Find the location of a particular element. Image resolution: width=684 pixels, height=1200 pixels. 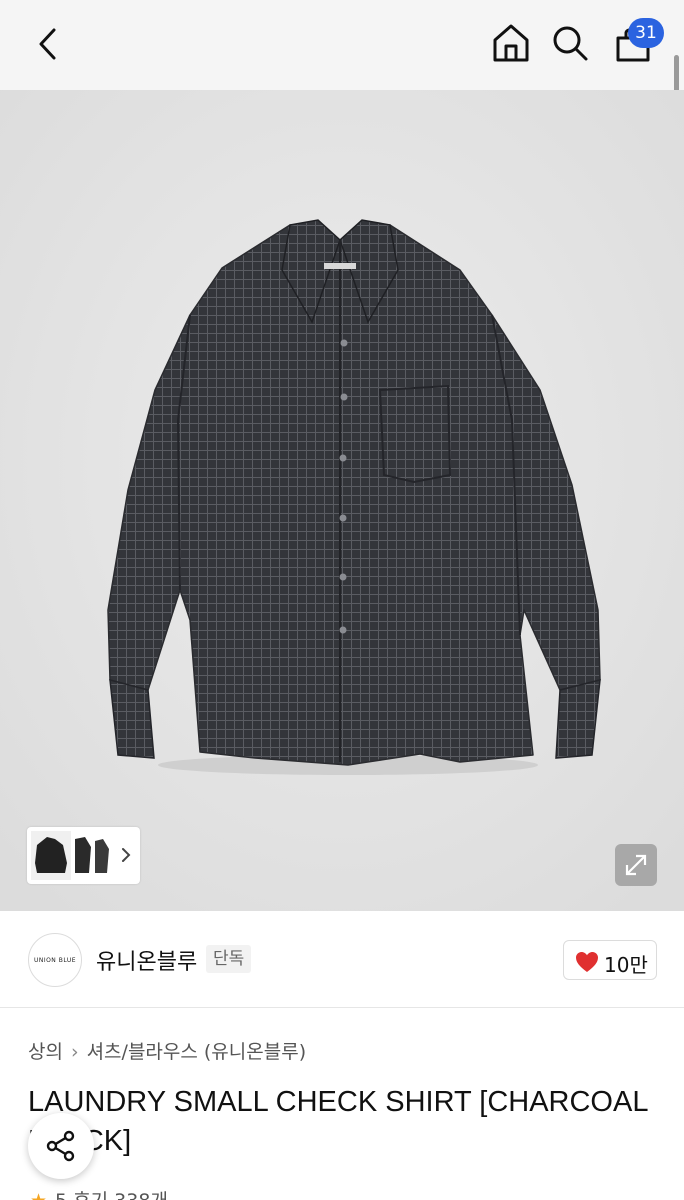

search-button is located at coordinates (570, 43).